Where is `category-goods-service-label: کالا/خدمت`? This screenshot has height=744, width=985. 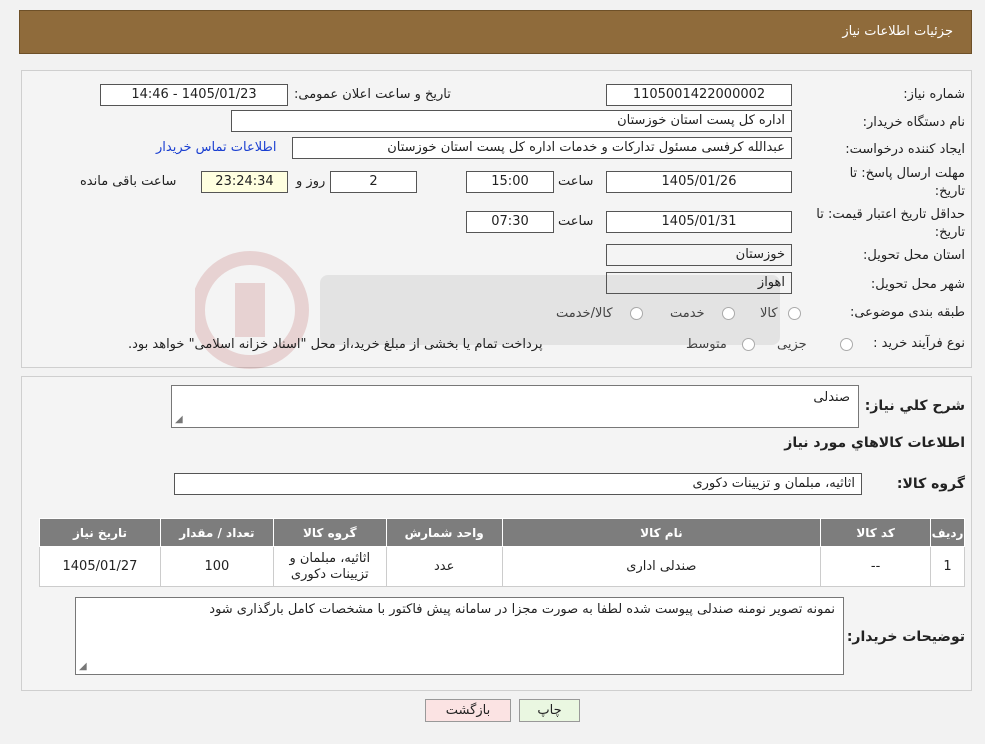
category-goods-service-label: کالا/خدمت is located at coordinates (584, 313).